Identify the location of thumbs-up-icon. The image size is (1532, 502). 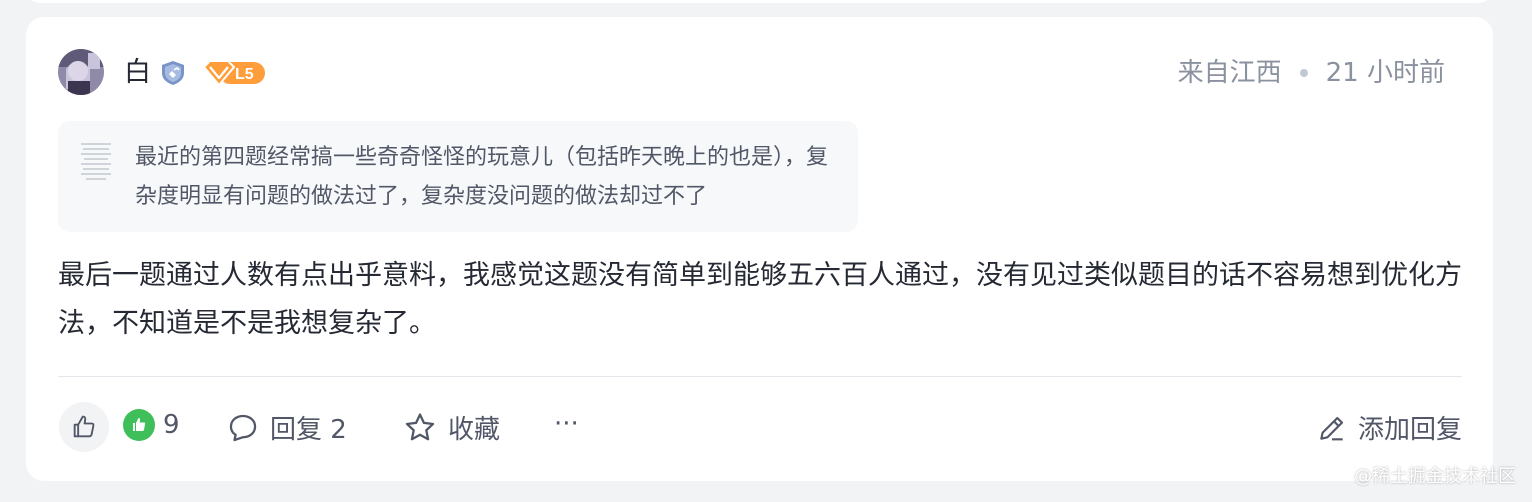
(84, 426).